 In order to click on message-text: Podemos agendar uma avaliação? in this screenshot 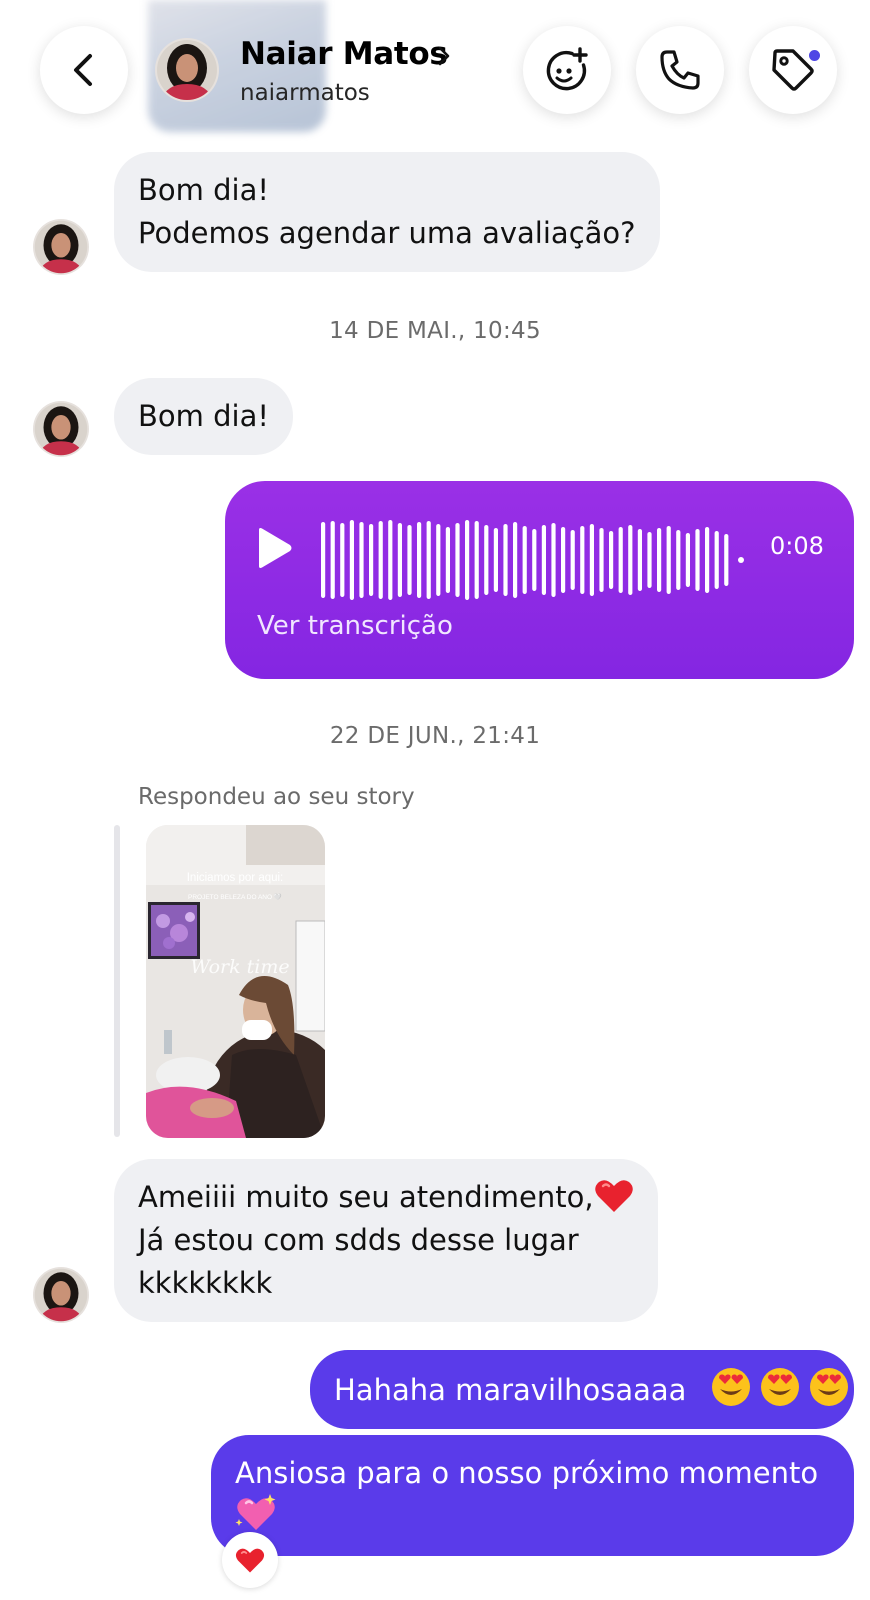, I will do `click(387, 233)`.